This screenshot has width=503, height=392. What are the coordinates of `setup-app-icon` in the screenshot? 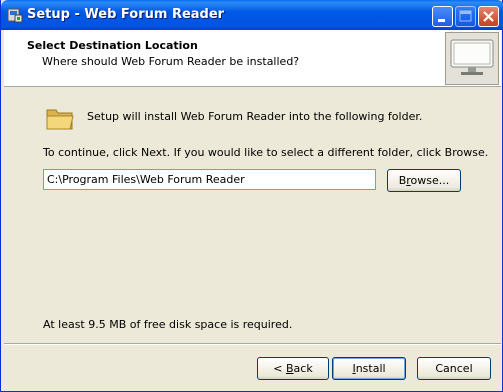 It's located at (15, 15).